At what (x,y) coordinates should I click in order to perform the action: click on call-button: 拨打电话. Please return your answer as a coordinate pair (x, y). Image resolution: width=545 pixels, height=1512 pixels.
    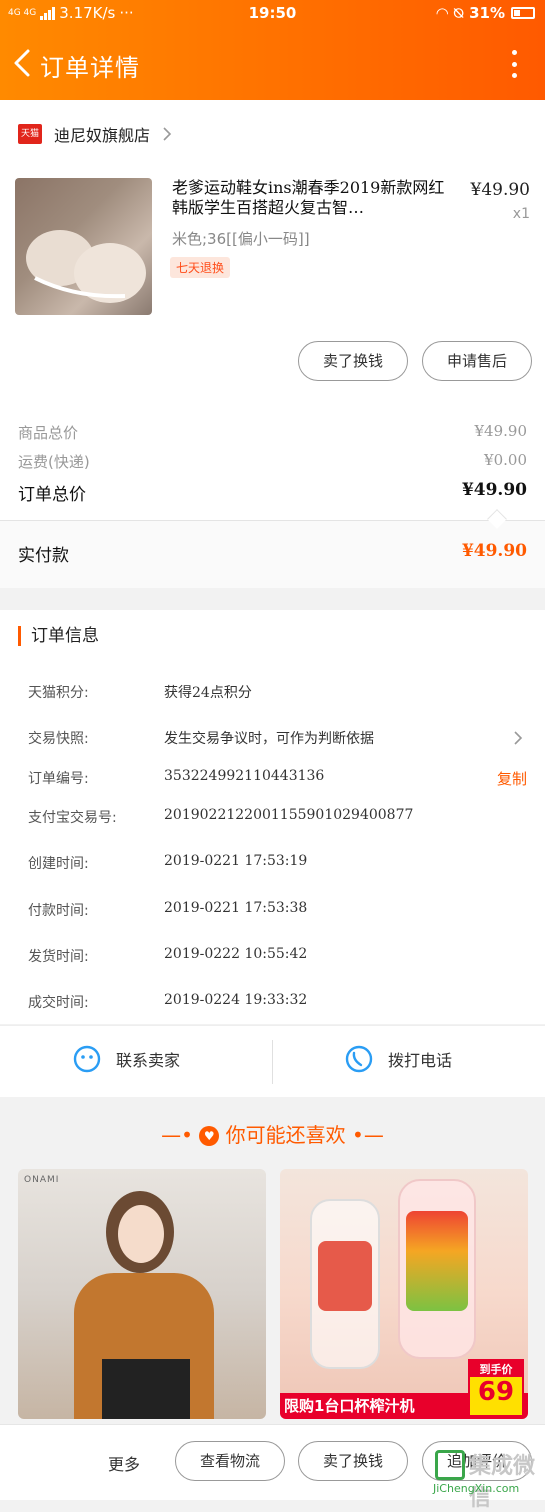
    Looking at the image, I should click on (398, 1059).